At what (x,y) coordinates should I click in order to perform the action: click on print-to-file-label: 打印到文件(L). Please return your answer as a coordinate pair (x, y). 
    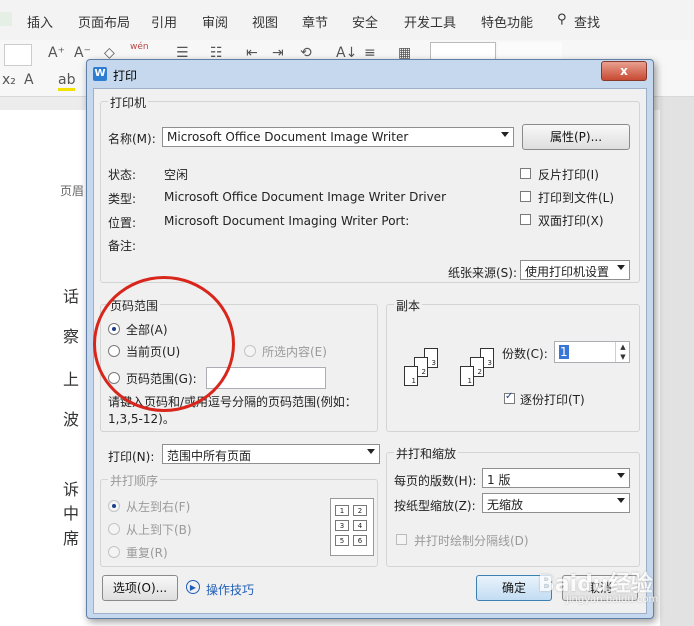
    Looking at the image, I should click on (576, 197).